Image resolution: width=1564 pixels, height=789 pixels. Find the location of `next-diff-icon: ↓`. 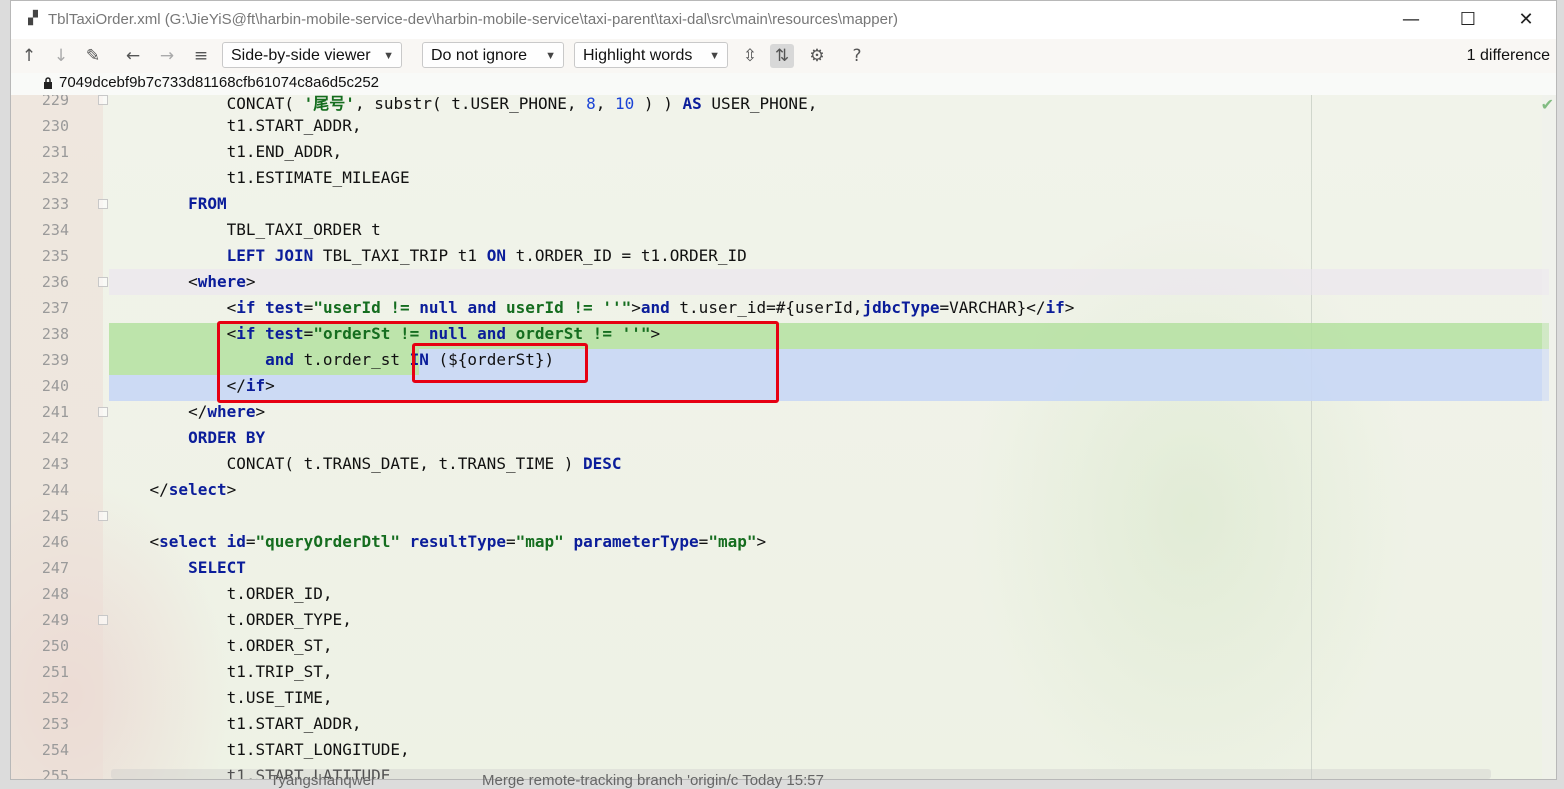

next-diff-icon: ↓ is located at coordinates (61, 56).